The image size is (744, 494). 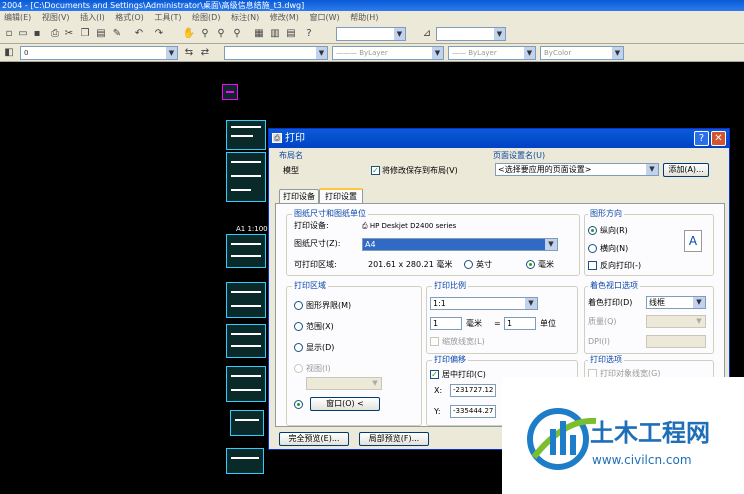 I want to click on menu-view: 视图(V), so click(x=56, y=17).